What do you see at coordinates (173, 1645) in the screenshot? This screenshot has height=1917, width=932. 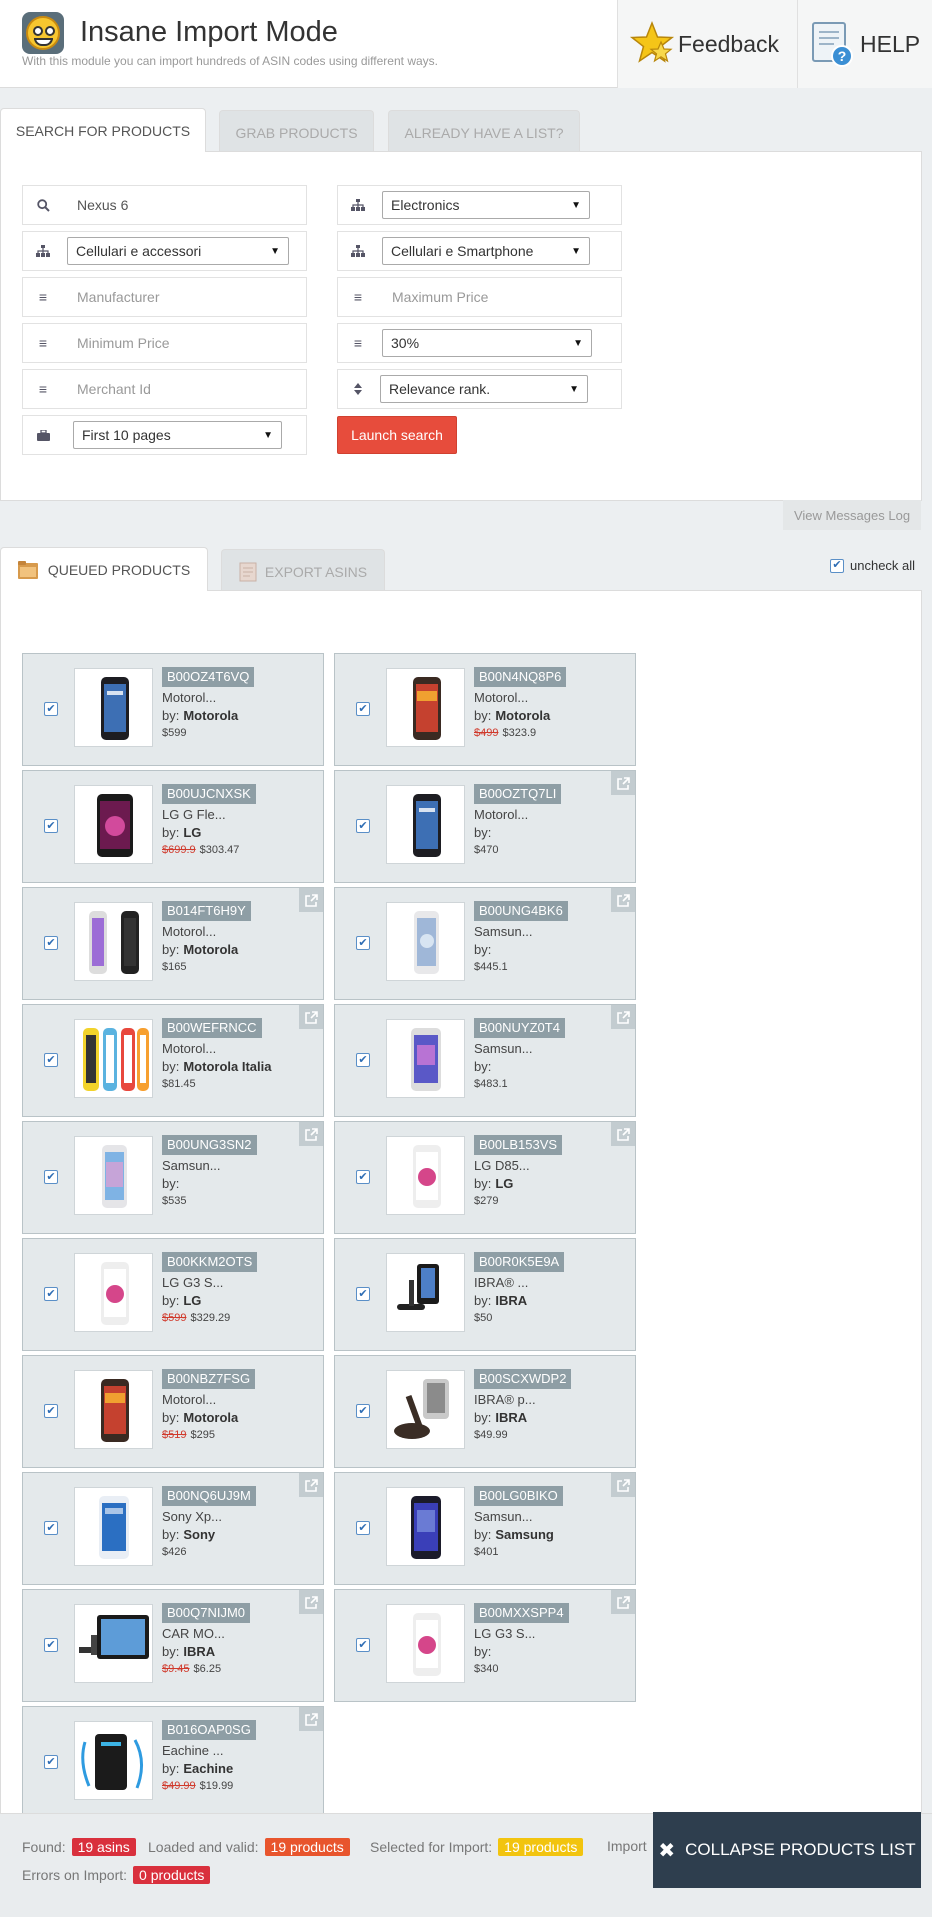 I see `product-card: ✔ B00Q7NIJM0 CAR MO... by: IBRA $9.45 $6.25` at bounding box center [173, 1645].